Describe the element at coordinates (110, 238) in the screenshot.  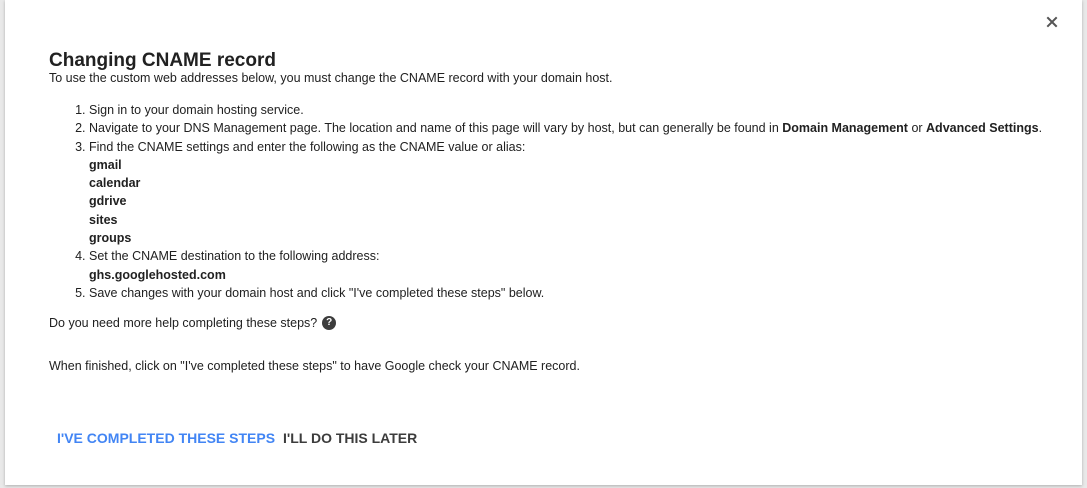
I see `alias-value: groups` at that location.